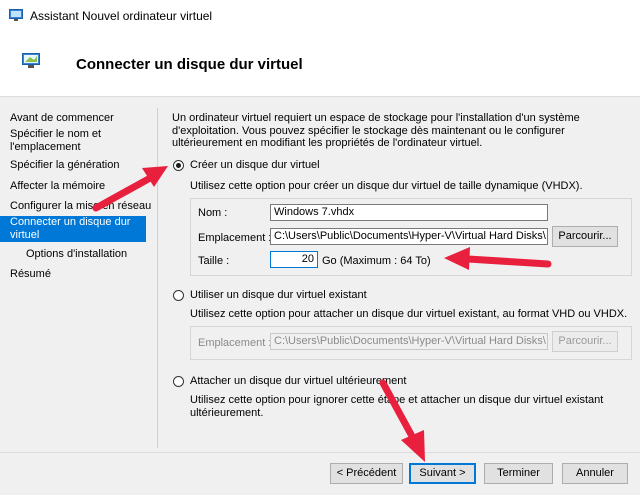 Image resolution: width=640 pixels, height=495 pixels. What do you see at coordinates (178, 381) in the screenshot?
I see `radio-attach-later` at bounding box center [178, 381].